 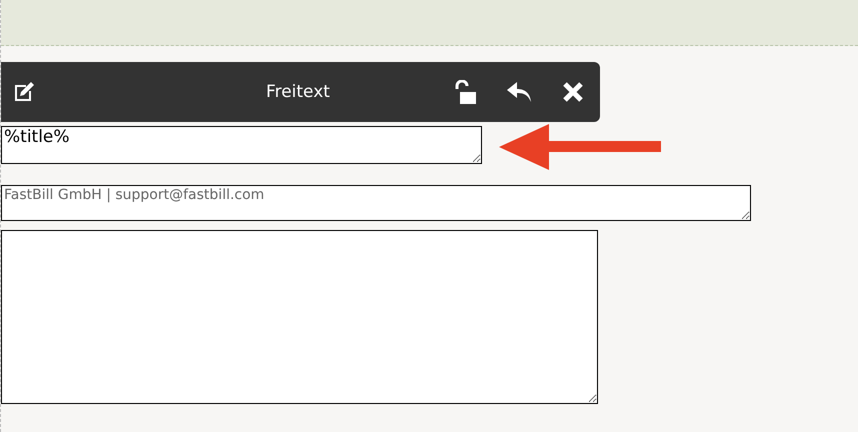 I want to click on text-area: FastBill GmbH | support@fastbill.com, so click(x=376, y=203).